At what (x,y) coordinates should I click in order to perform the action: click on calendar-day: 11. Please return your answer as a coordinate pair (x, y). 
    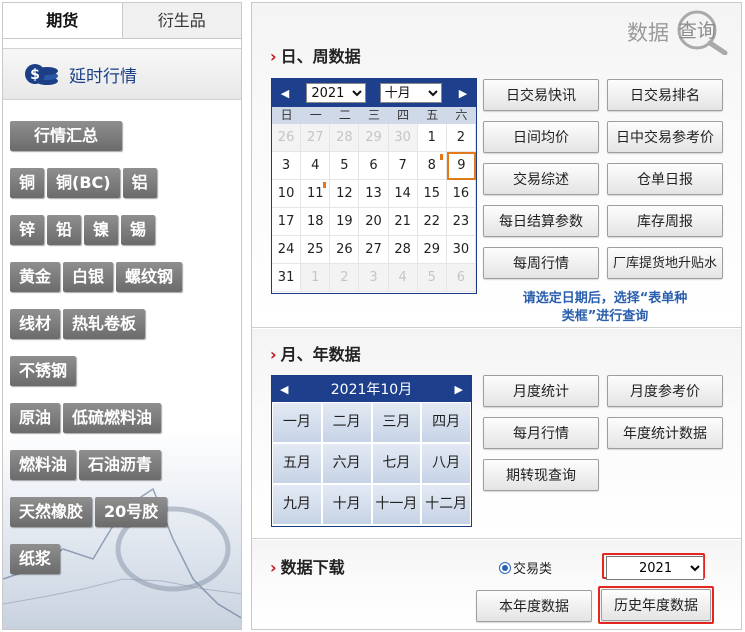
    Looking at the image, I should click on (316, 194).